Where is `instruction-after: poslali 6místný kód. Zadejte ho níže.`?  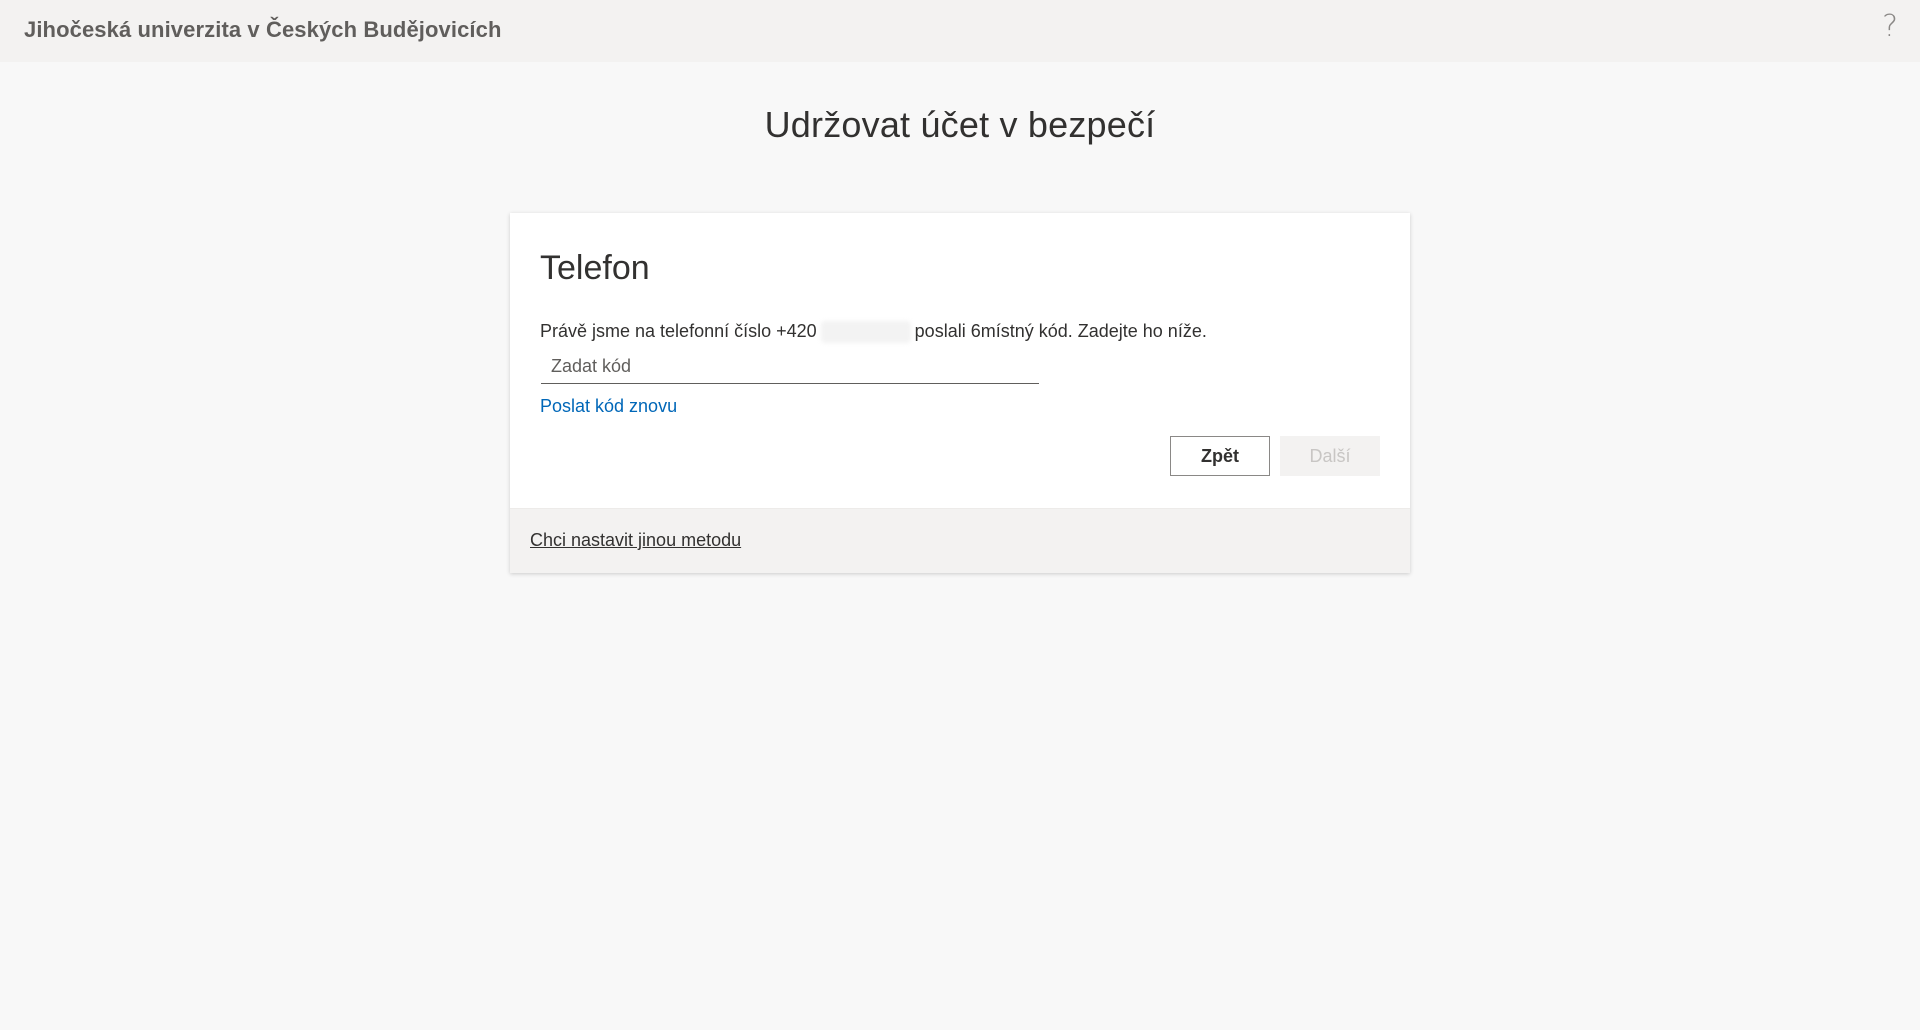
instruction-after: poslali 6místný kód. Zadejte ho níže. is located at coordinates (1060, 331).